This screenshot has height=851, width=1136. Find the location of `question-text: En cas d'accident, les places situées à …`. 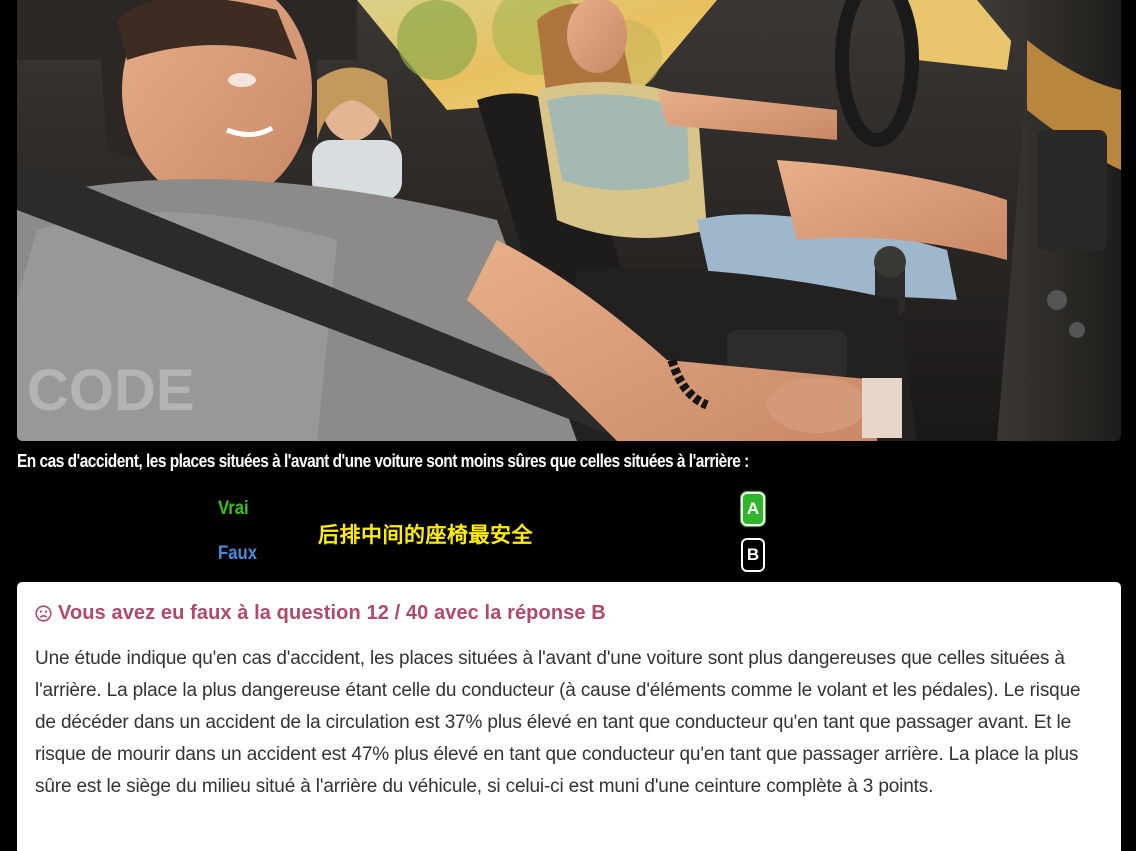

question-text: En cas d'accident, les places situées à … is located at coordinates (383, 461).